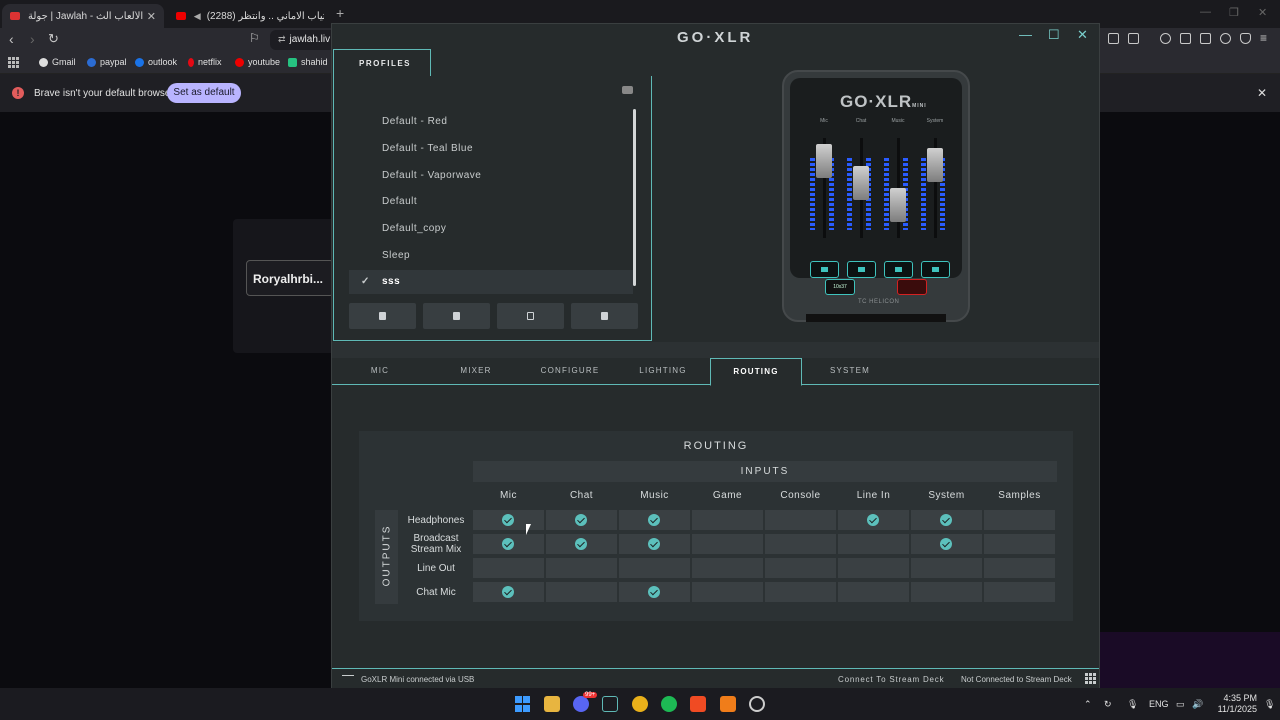 This screenshot has height=720, width=1280. What do you see at coordinates (32, 39) in the screenshot?
I see `forward-icon: ›` at bounding box center [32, 39].